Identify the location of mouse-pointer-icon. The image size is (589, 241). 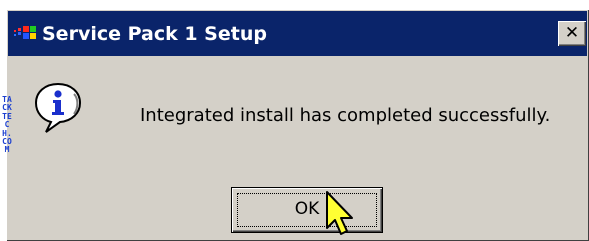
(340, 214).